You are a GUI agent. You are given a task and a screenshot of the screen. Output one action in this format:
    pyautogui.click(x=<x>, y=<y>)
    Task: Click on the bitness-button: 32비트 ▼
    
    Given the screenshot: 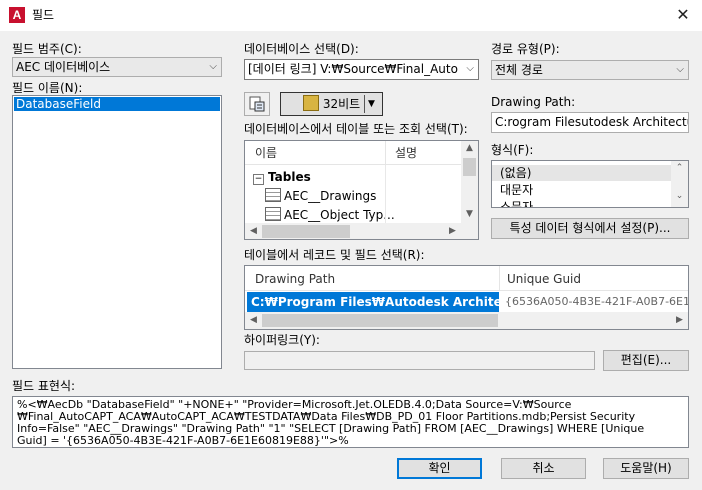 What is the action you would take?
    pyautogui.click(x=331, y=104)
    